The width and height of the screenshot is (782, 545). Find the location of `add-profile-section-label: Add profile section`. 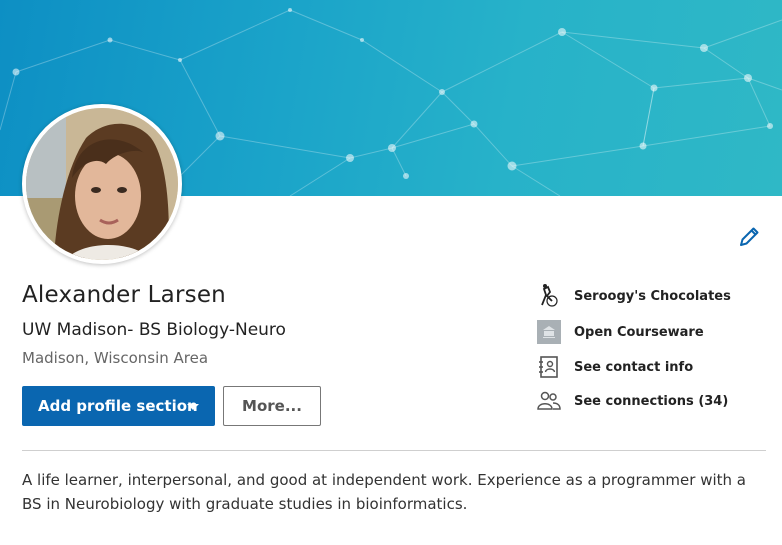

add-profile-section-label: Add profile section is located at coordinates (118, 406).